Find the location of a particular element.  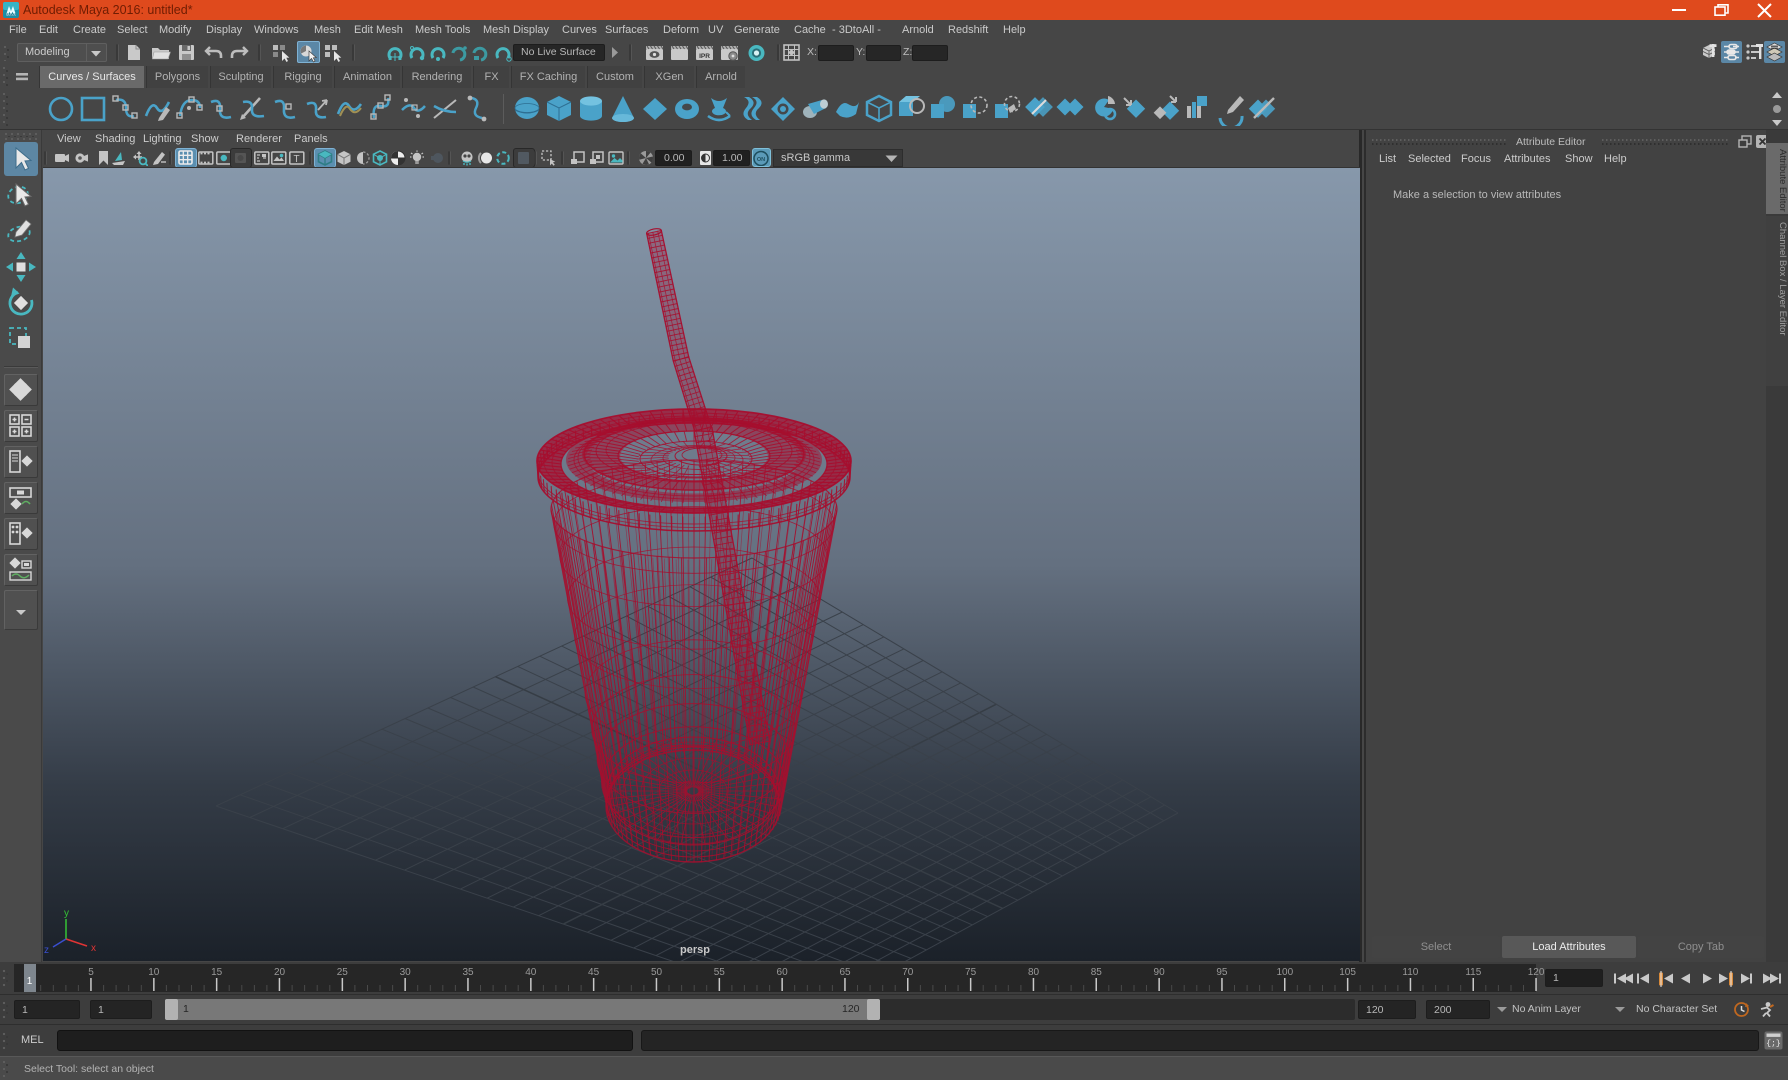

svg-text: 55 is located at coordinates (720, 972).